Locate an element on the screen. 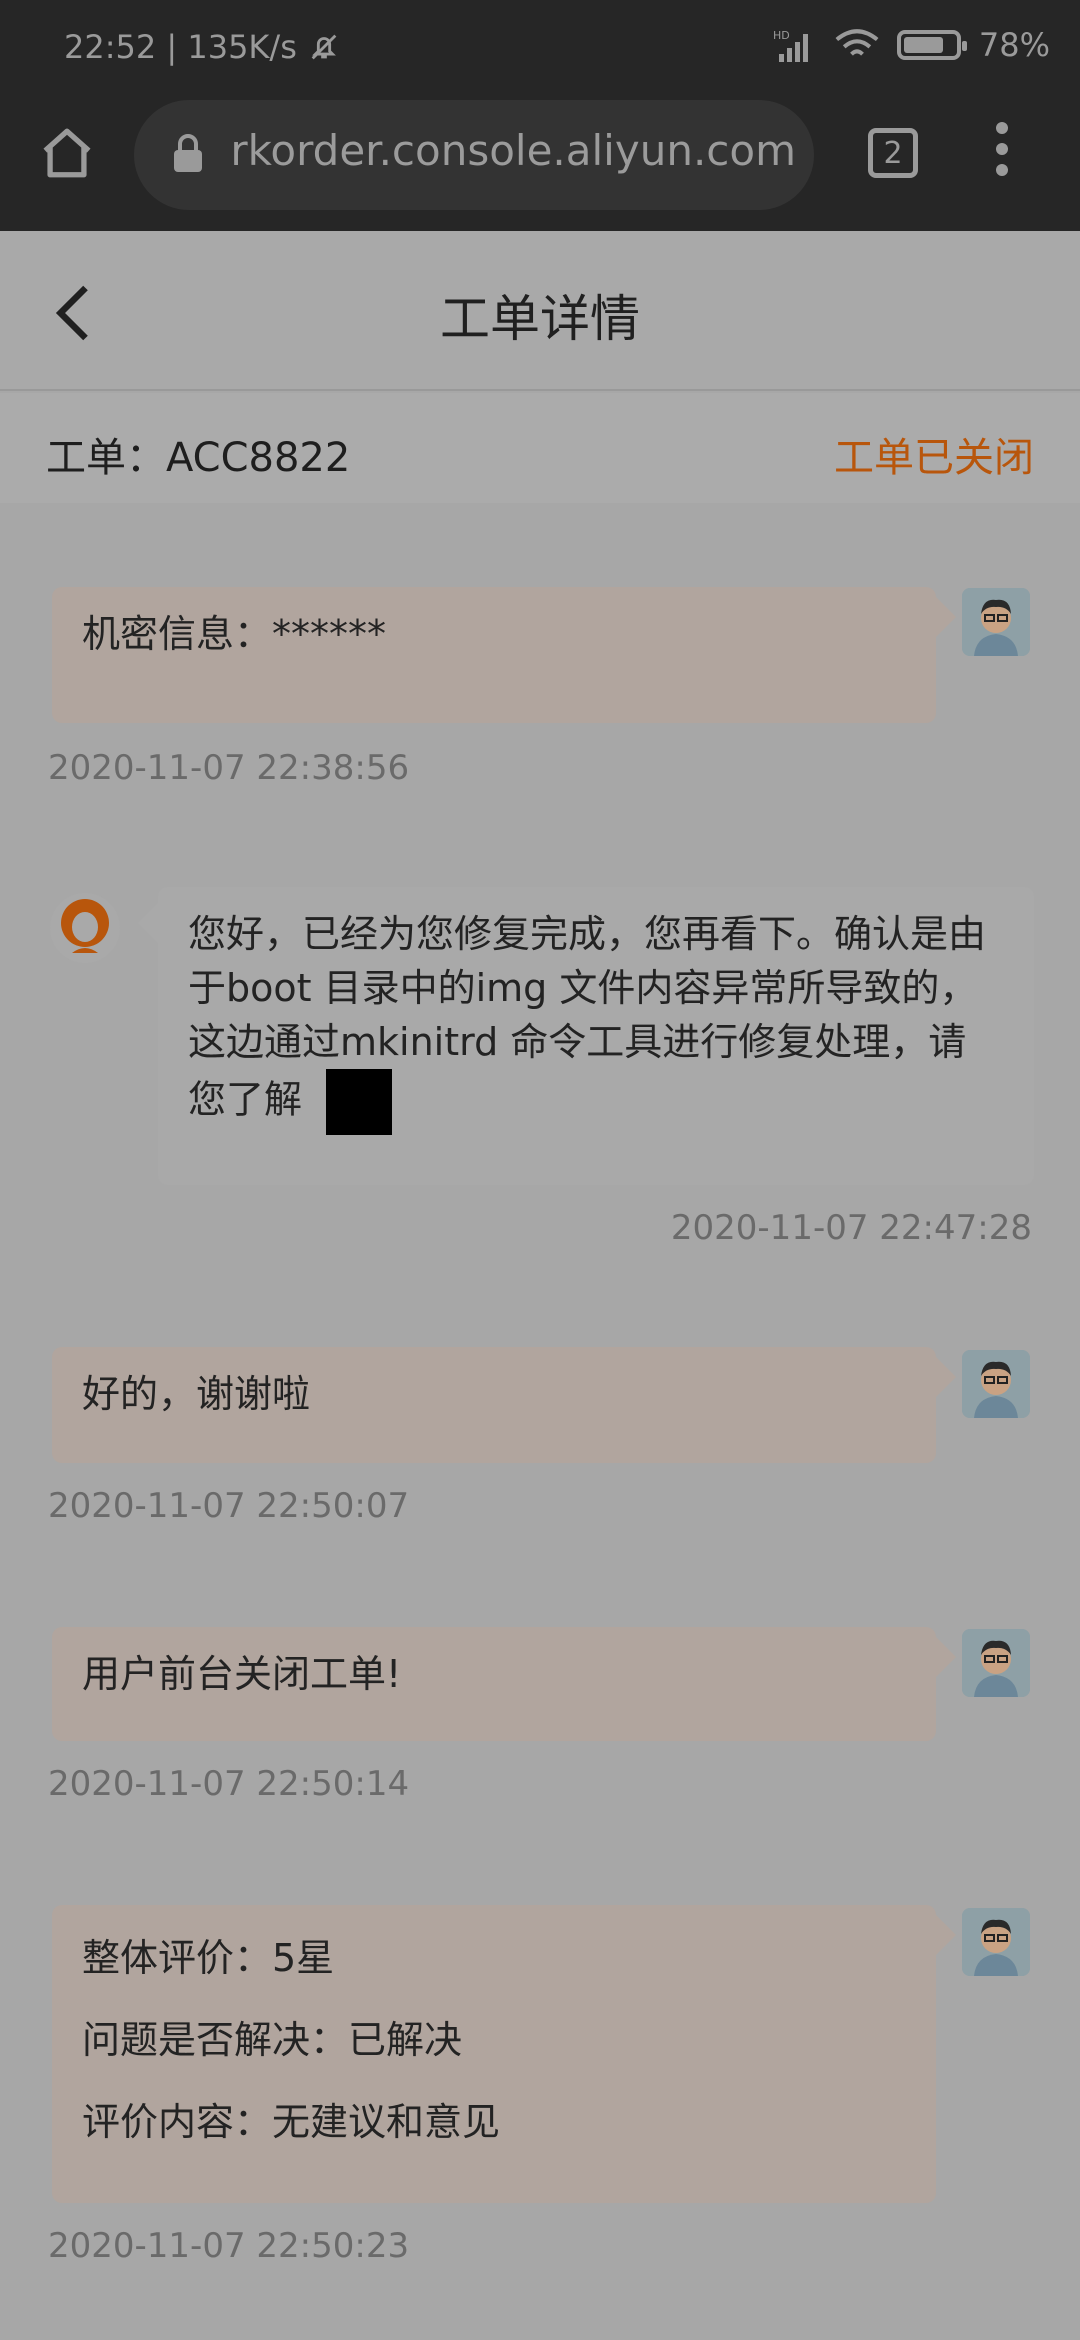  status-time-speed: 22:52 | 135K/s is located at coordinates (180, 47).